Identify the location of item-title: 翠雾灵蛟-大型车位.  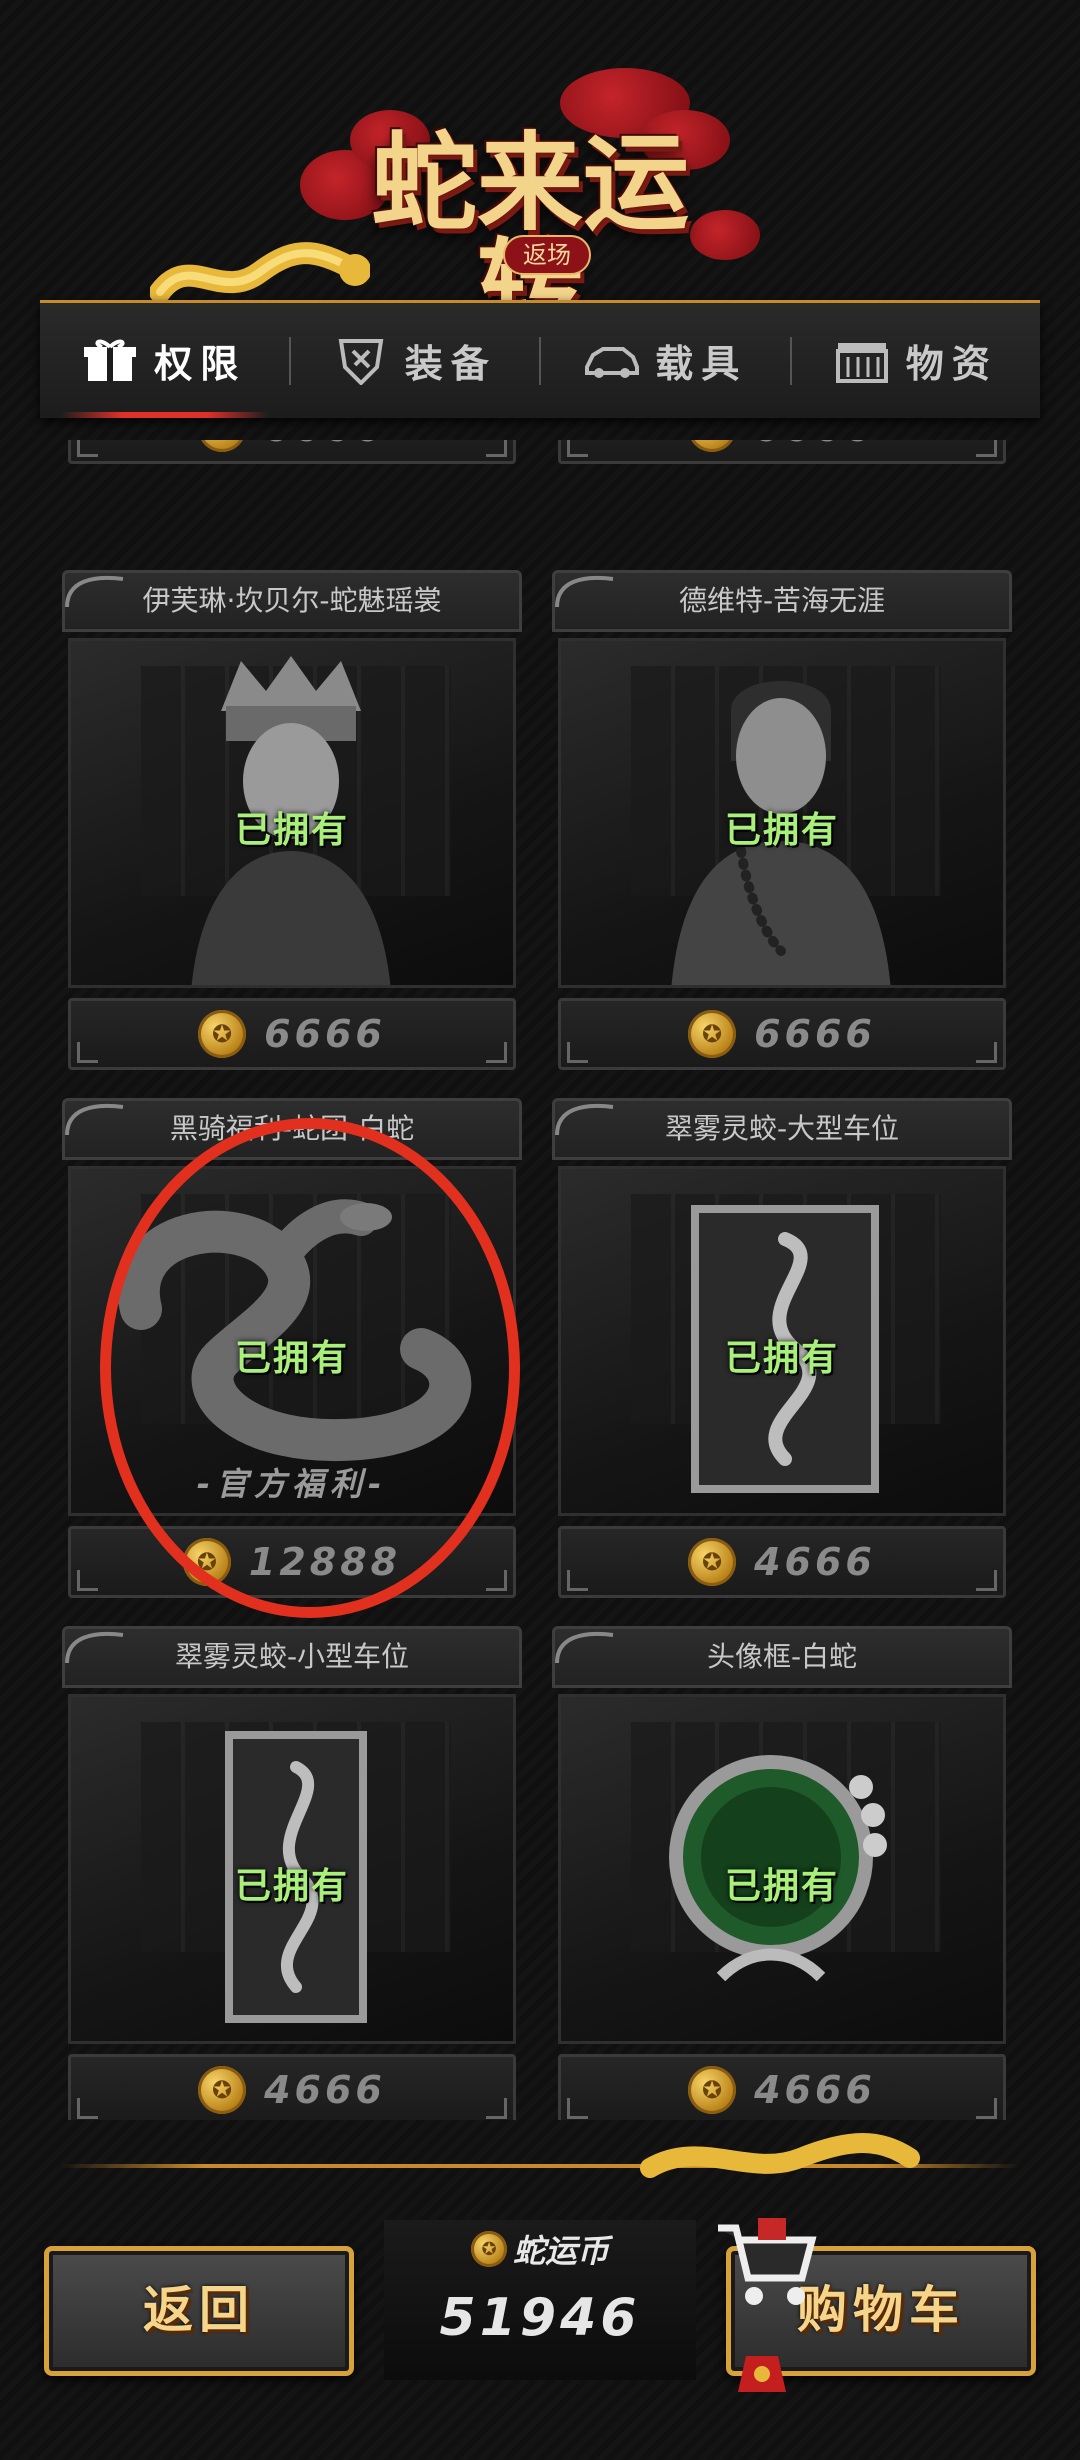
(782, 1129).